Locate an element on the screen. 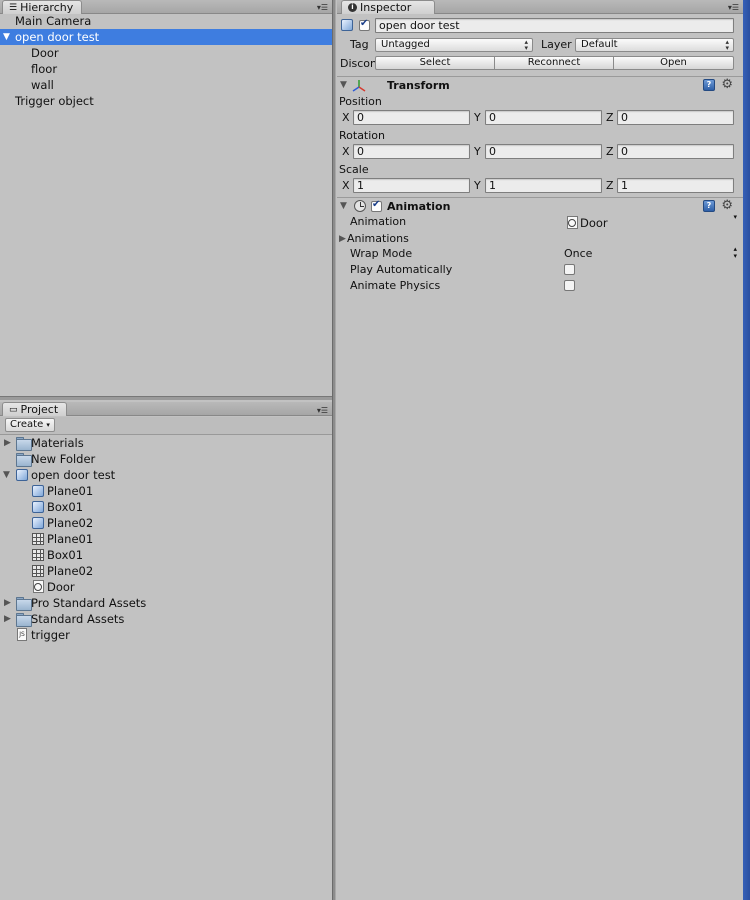  animations-foldout: ▶ Animations is located at coordinates (437, 239).